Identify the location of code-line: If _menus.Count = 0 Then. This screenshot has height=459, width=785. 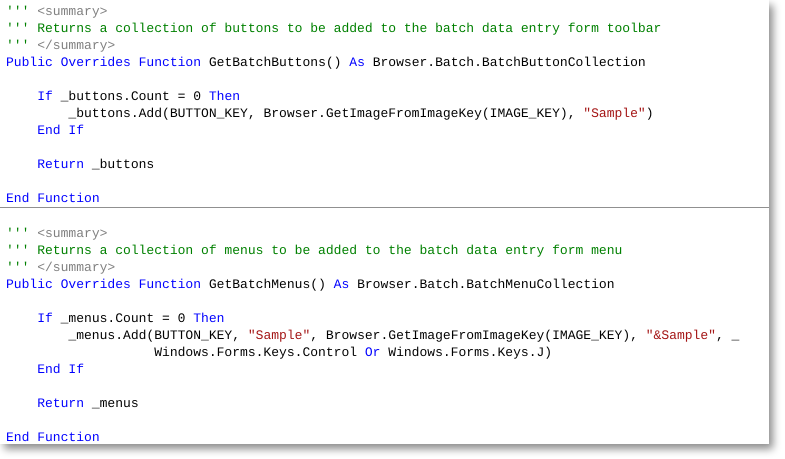
(130, 318).